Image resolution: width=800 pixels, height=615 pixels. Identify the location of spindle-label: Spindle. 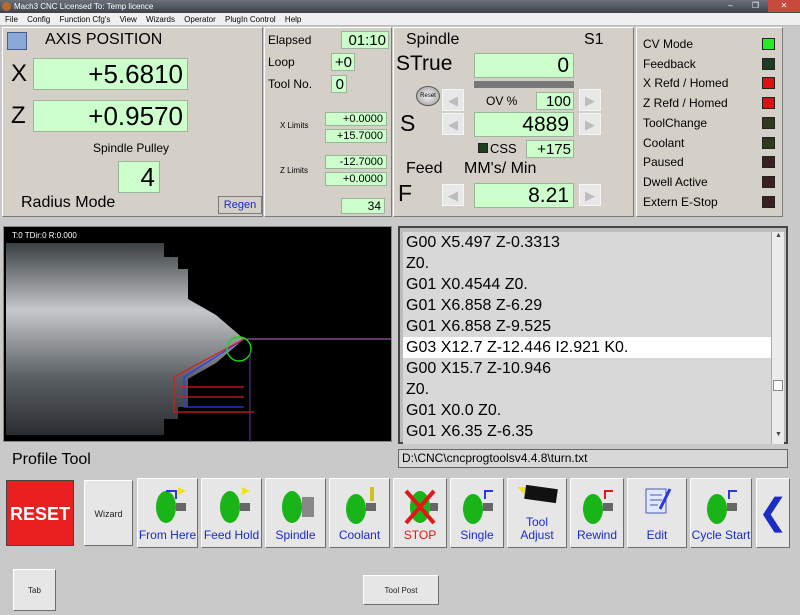
(295, 535).